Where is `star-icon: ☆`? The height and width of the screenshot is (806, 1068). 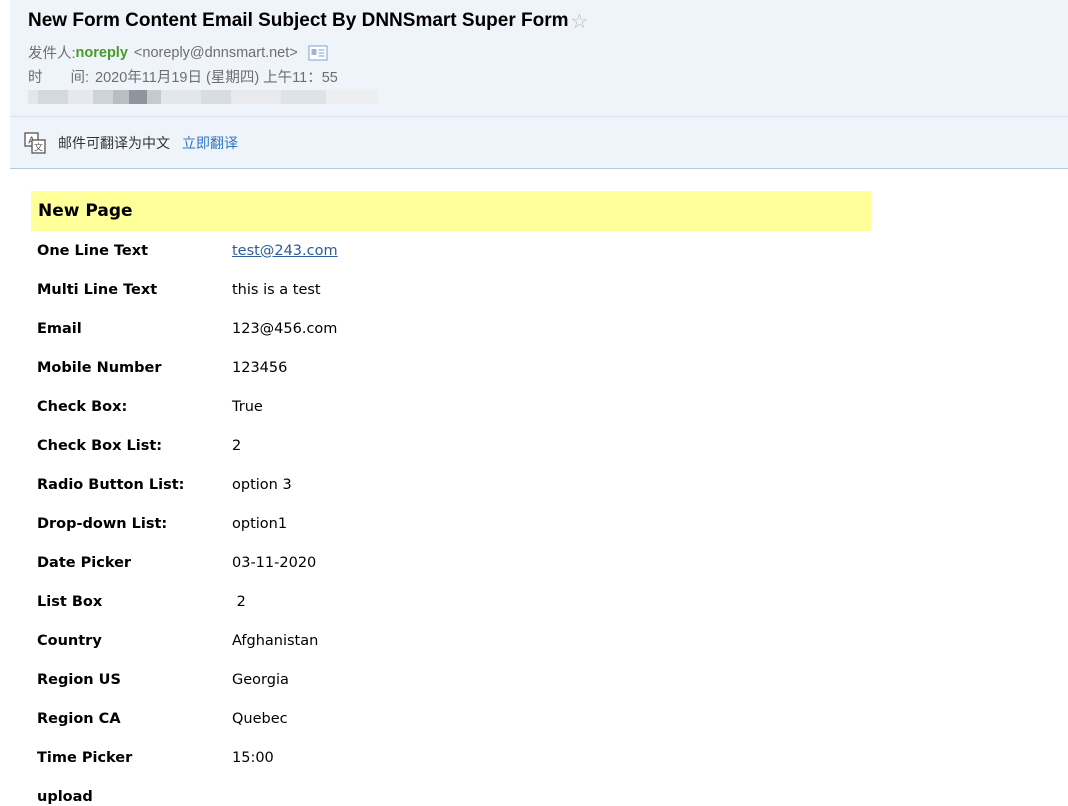 star-icon: ☆ is located at coordinates (580, 21).